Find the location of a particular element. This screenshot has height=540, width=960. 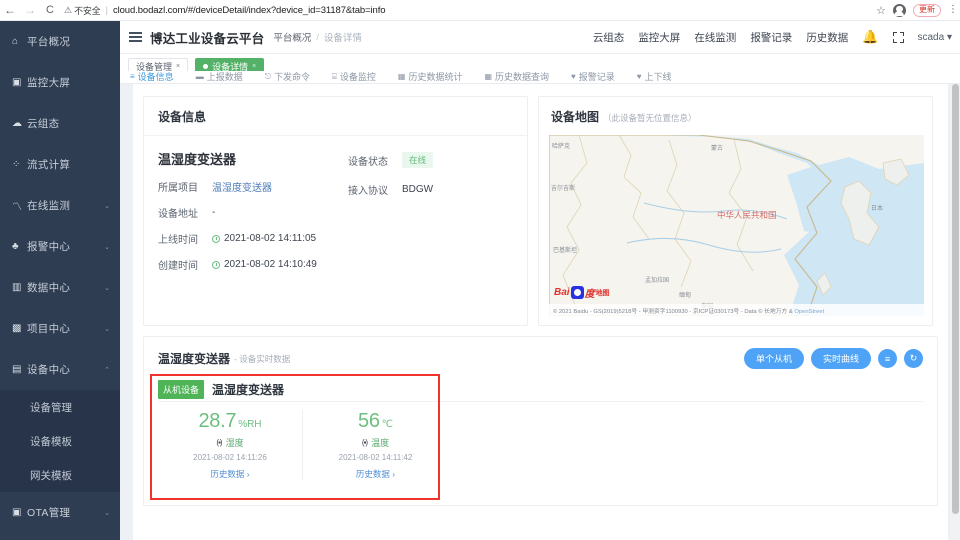

fullscreen-icon is located at coordinates (898, 37).